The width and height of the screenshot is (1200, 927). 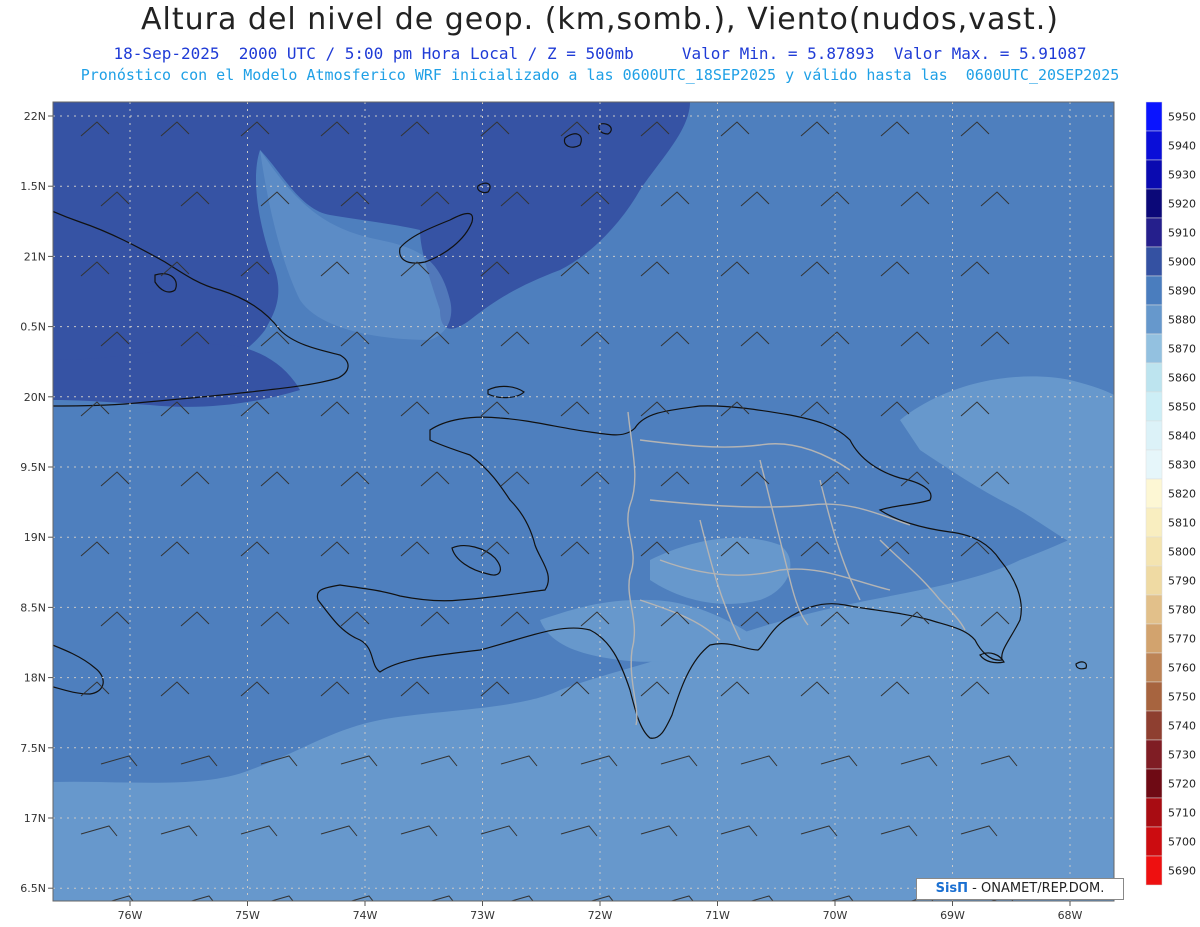 What do you see at coordinates (33, 607) in the screenshot?
I see `lat-label: 8.5N` at bounding box center [33, 607].